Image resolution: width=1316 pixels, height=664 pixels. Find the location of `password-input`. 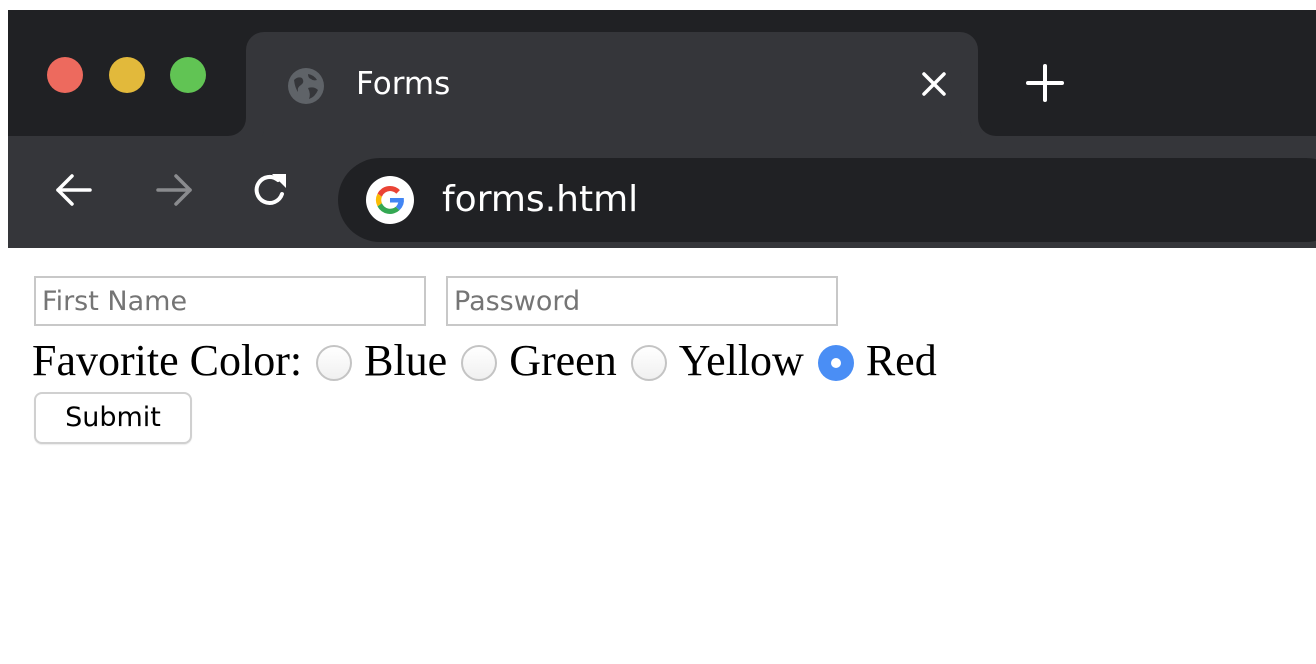

password-input is located at coordinates (642, 301).